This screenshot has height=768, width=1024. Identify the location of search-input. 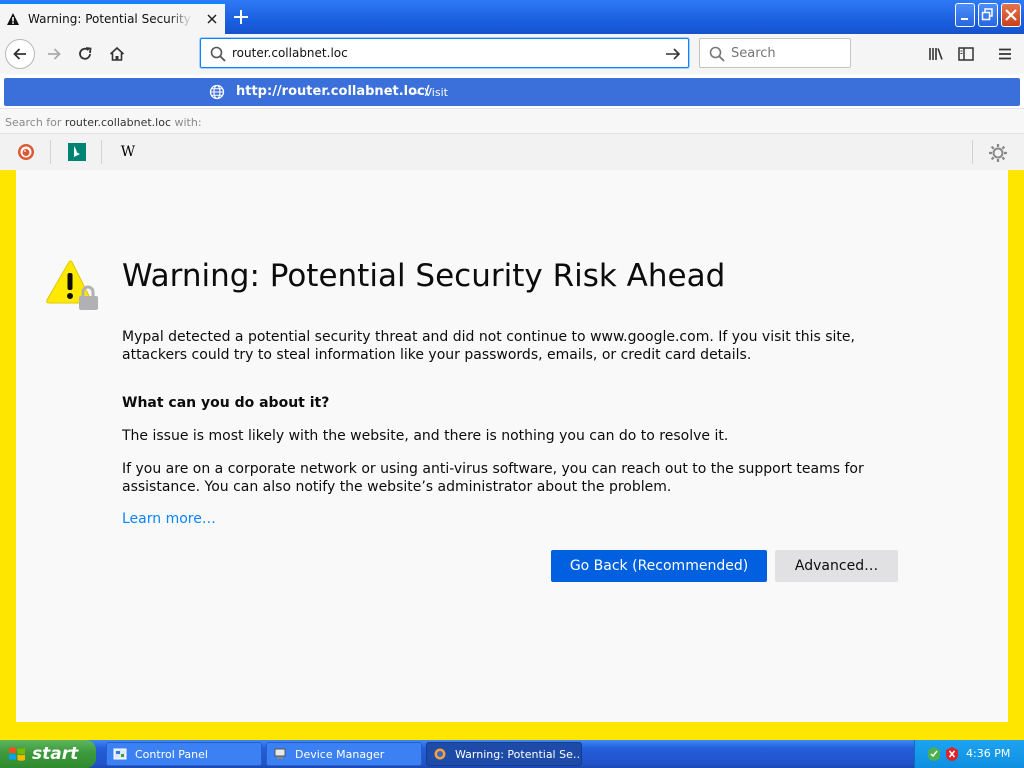
(786, 53).